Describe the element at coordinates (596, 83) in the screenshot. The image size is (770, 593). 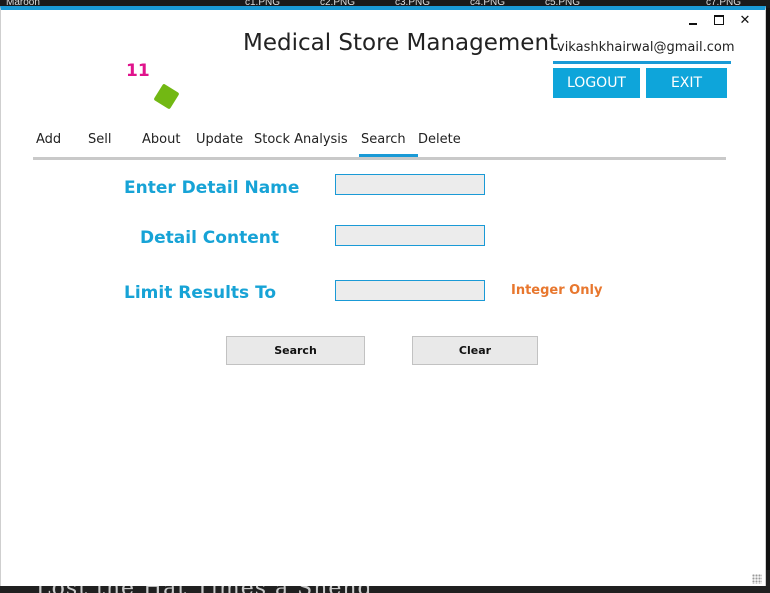
I see `logout-button: LOGOUT` at that location.